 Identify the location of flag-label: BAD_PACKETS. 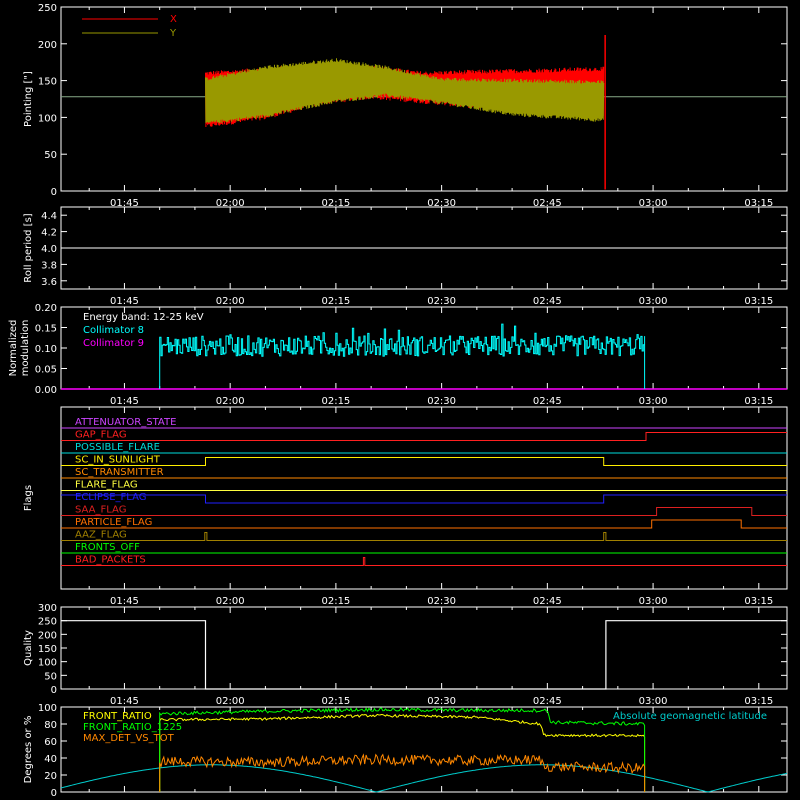
(110, 560).